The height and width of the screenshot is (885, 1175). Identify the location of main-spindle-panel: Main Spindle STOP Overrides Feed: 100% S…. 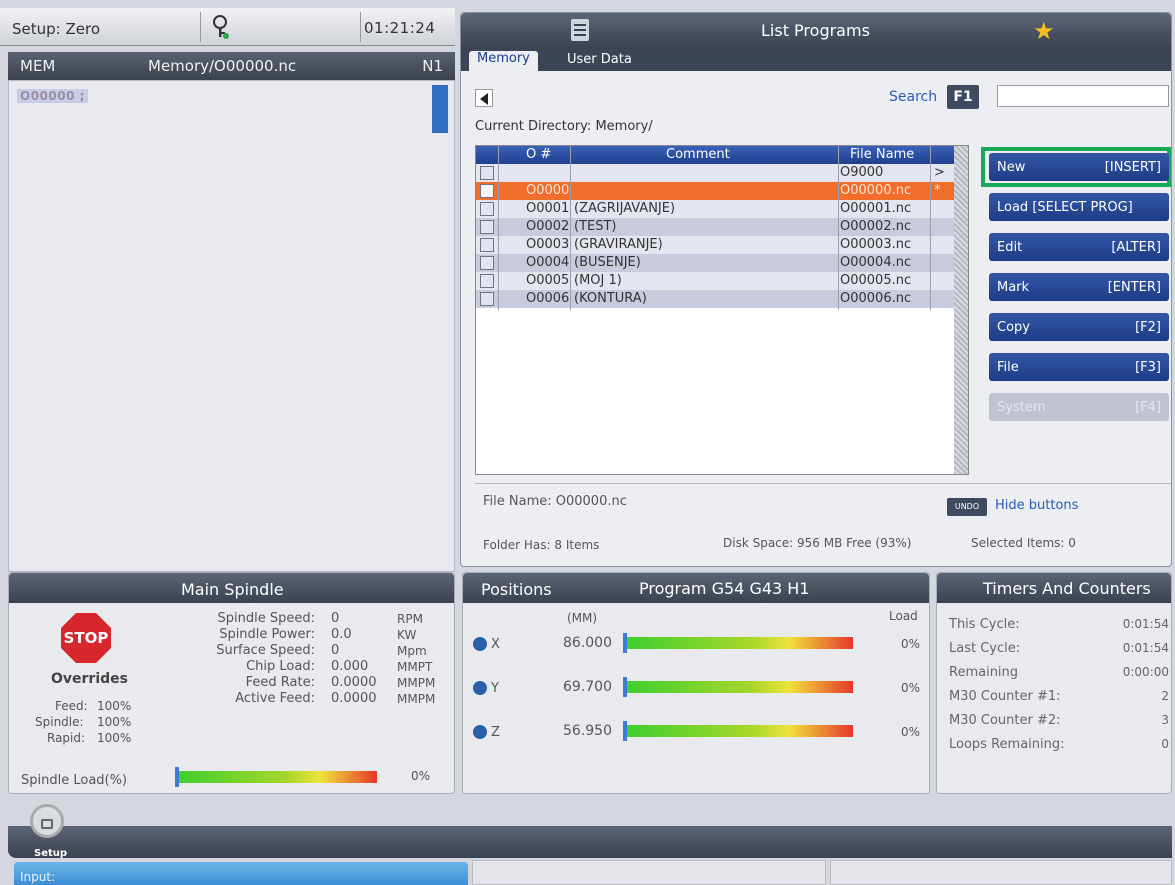
(231, 683).